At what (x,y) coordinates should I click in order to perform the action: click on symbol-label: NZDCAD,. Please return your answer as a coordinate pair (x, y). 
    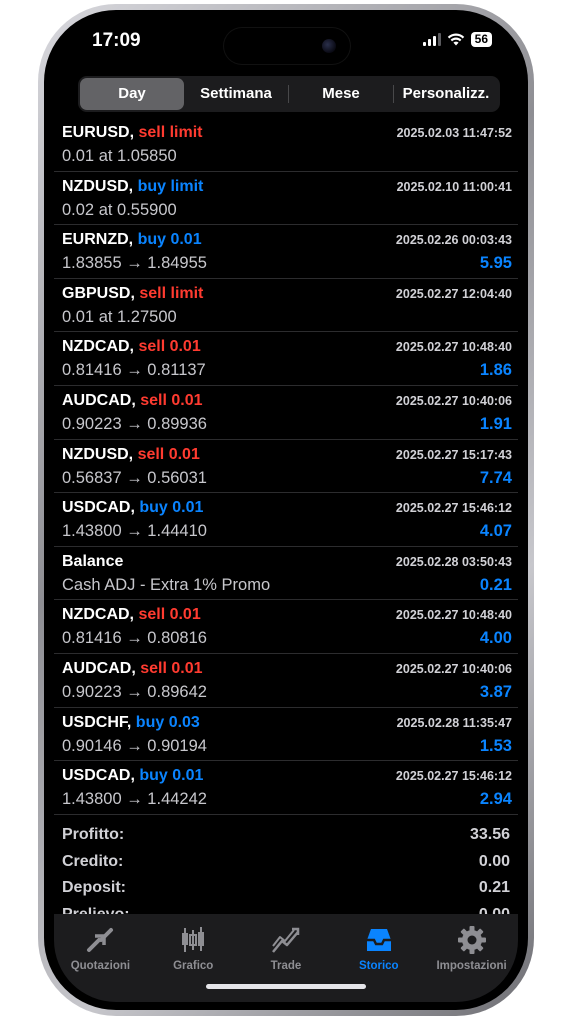
    Looking at the image, I should click on (98, 615).